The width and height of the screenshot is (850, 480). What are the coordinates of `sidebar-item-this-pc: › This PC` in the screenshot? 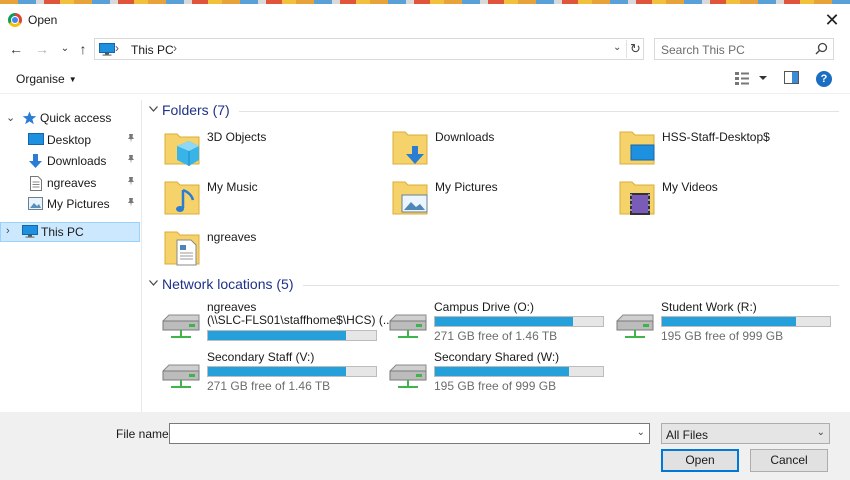 It's located at (70, 232).